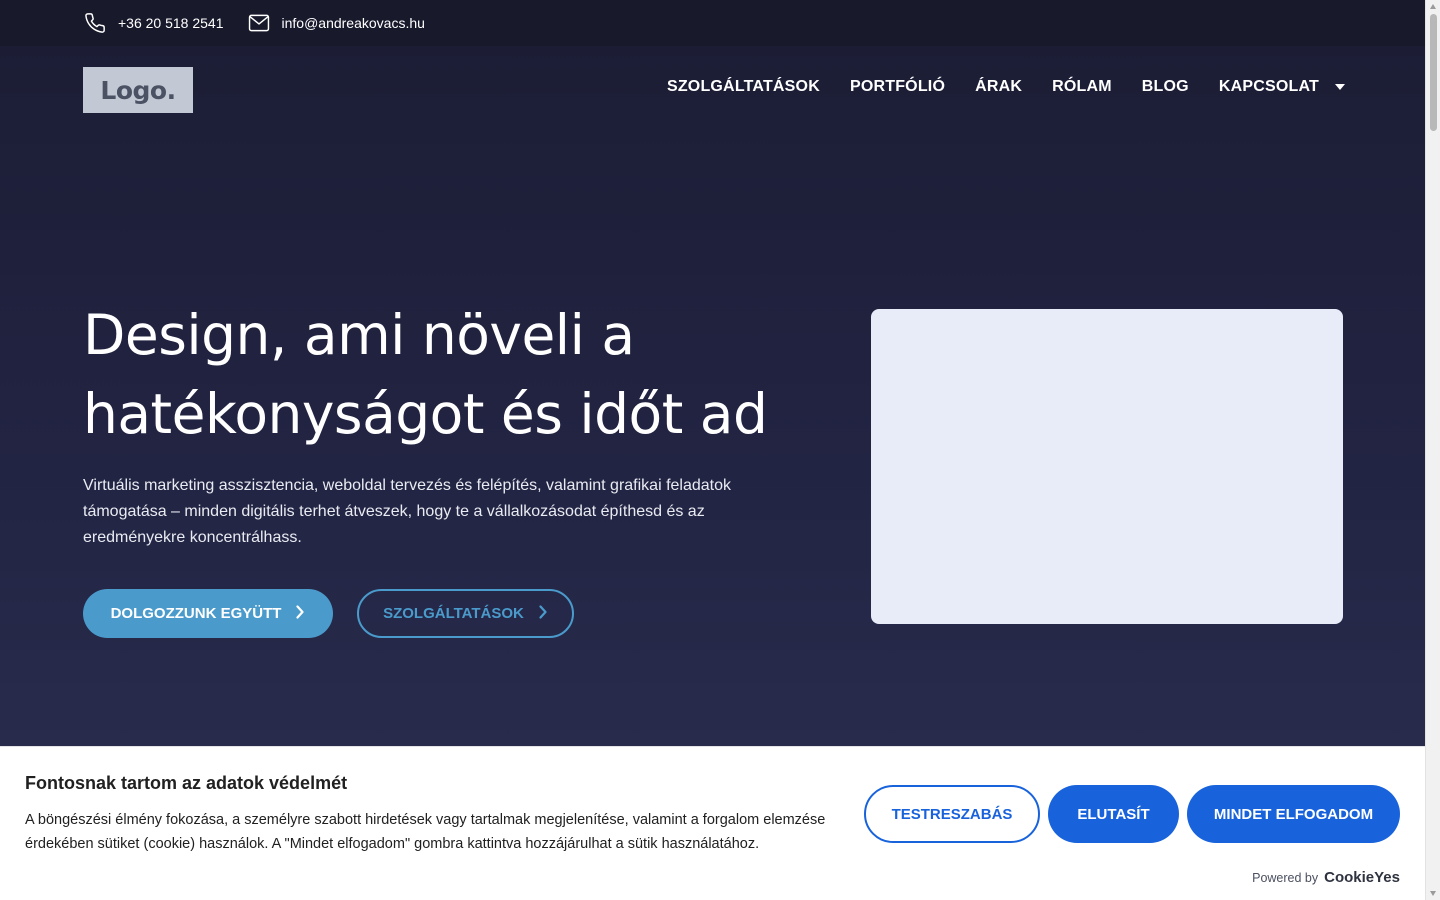 The width and height of the screenshot is (1440, 900). I want to click on services-button: SZOLGÁLTATÁSOK, so click(465, 613).